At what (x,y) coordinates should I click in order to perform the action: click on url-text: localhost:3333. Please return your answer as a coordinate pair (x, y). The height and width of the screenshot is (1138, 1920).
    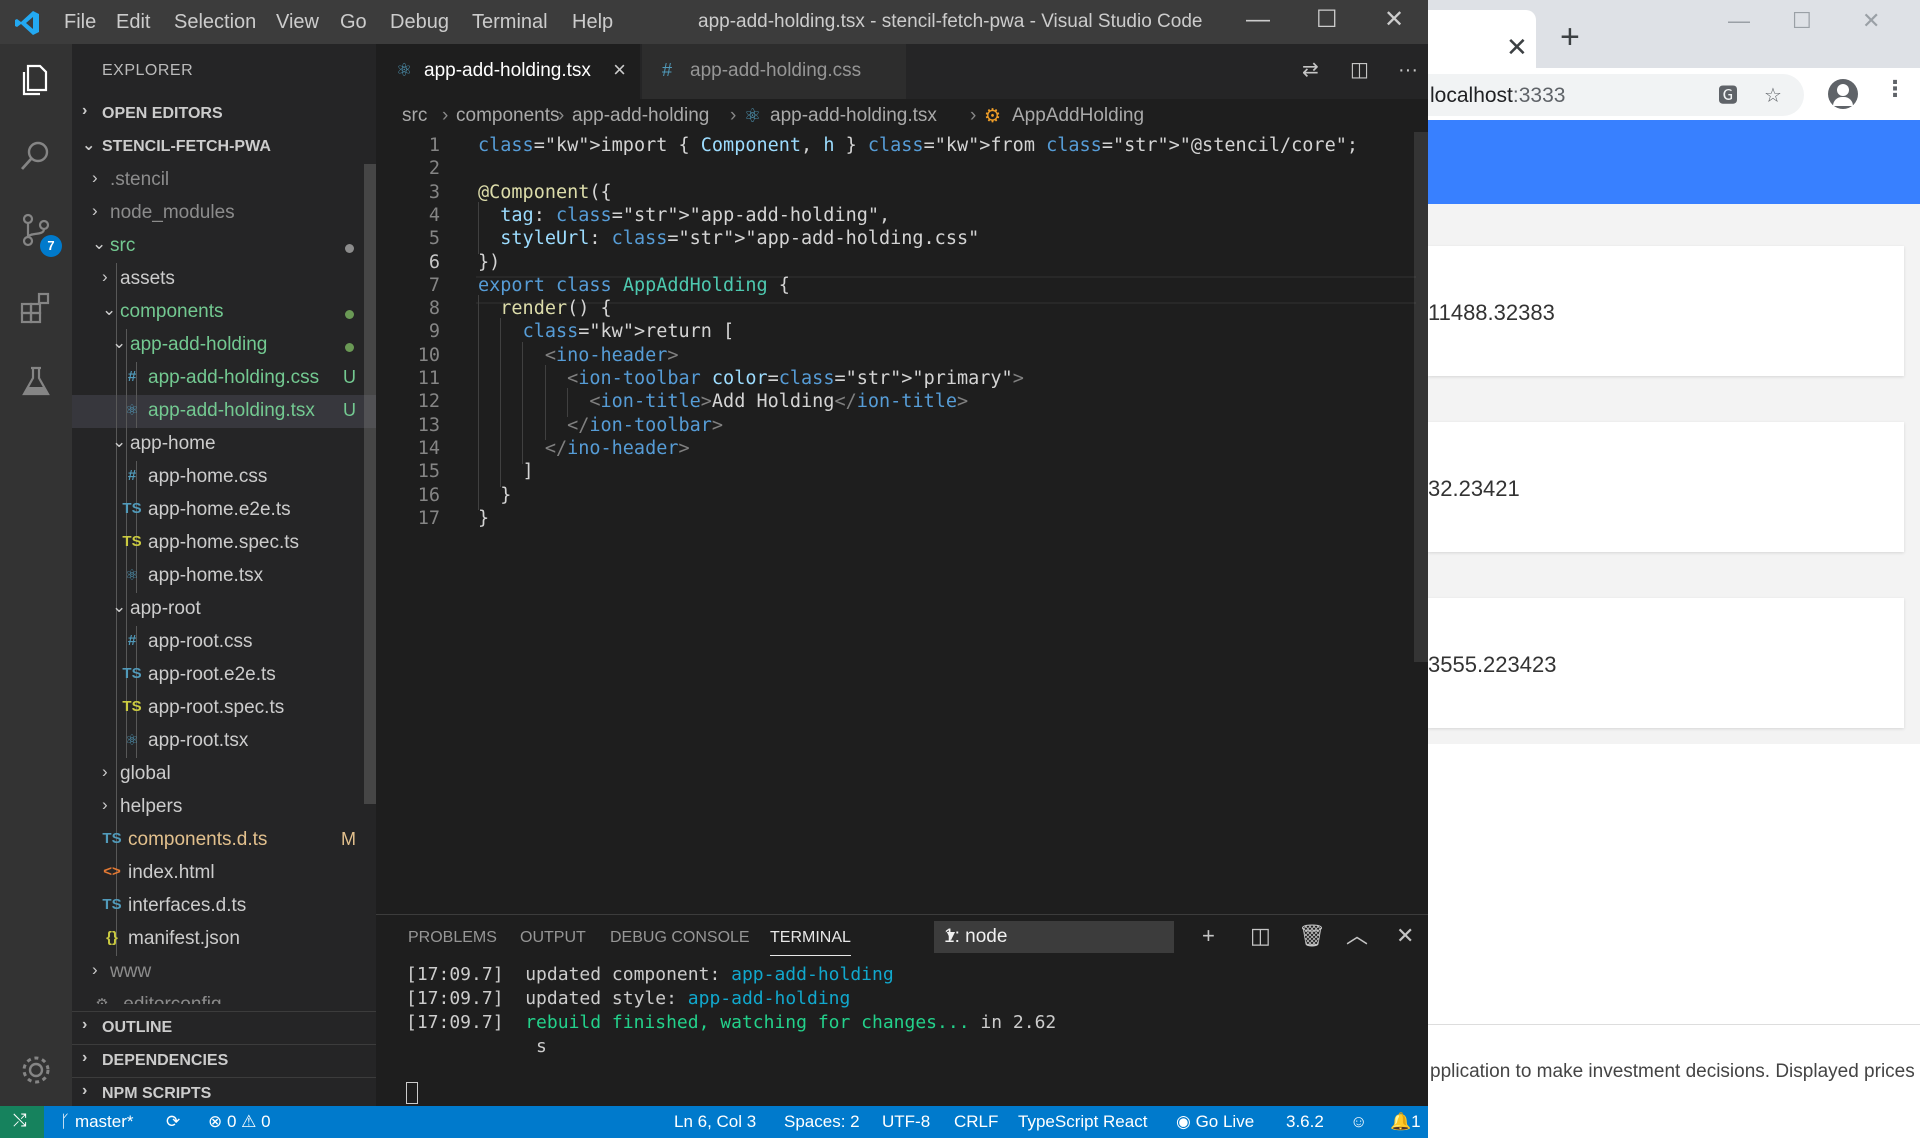
    Looking at the image, I should click on (1497, 96).